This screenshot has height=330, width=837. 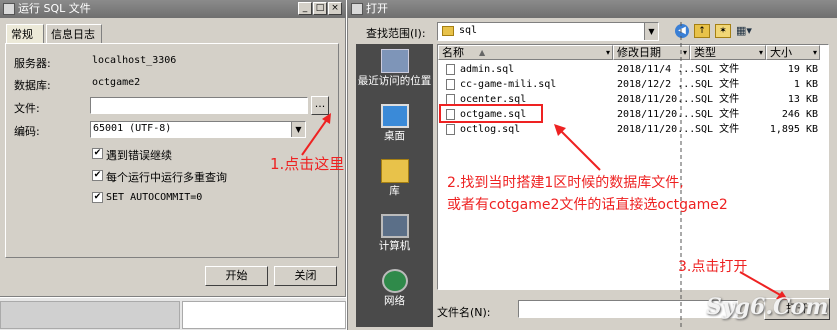 I want to click on watermark: Syg6.Com, so click(x=767, y=307).